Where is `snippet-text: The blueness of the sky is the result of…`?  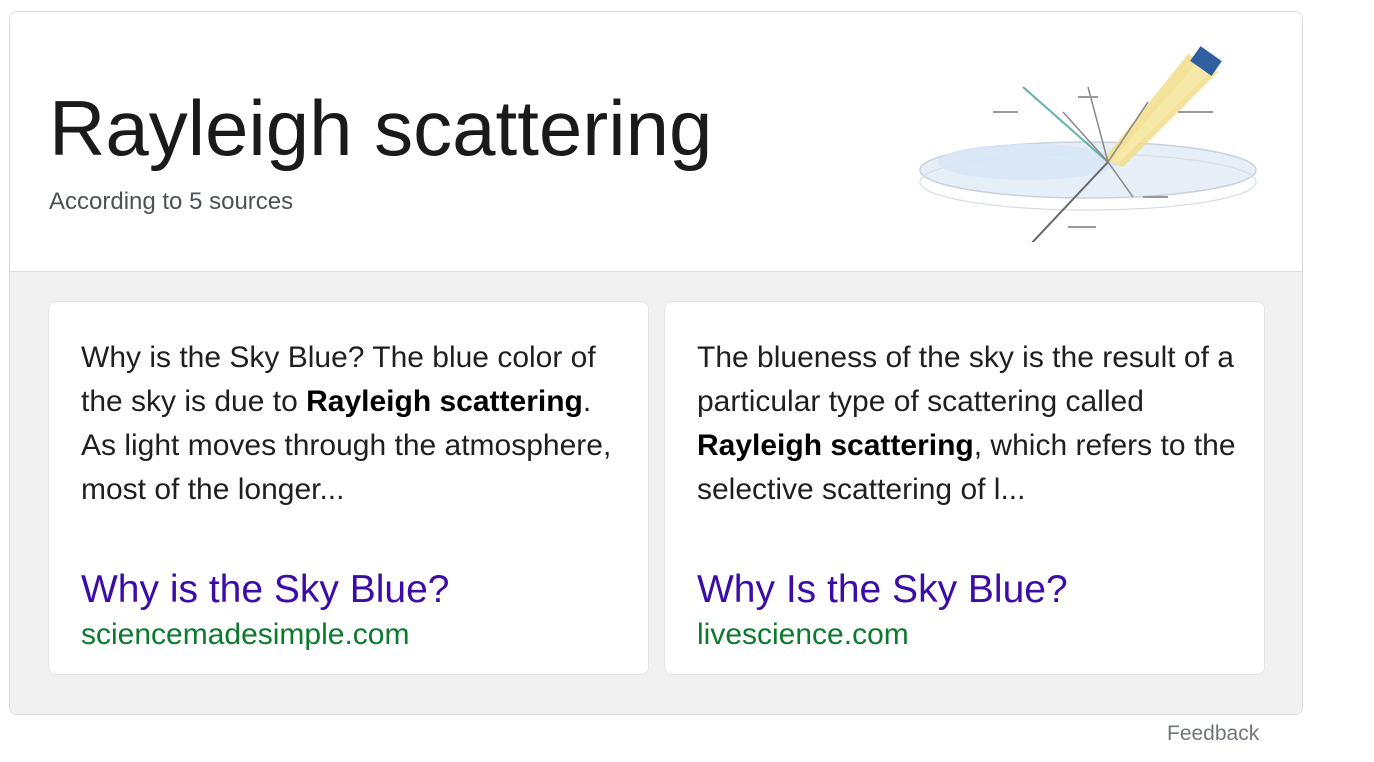 snippet-text: The blueness of the sky is the result of… is located at coordinates (965, 379).